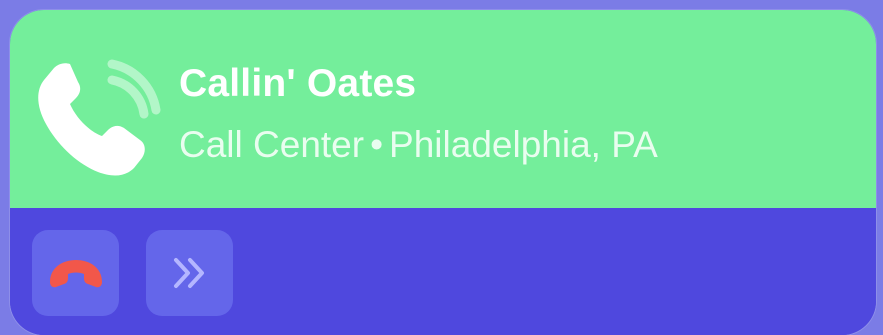 The width and height of the screenshot is (883, 335). Describe the element at coordinates (98, 116) in the screenshot. I see `phone-ringing-icon` at that location.